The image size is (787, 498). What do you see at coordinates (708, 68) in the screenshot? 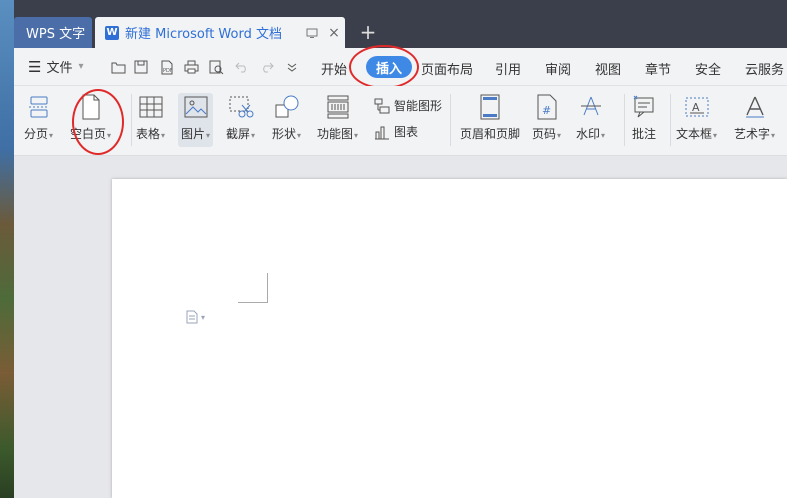
I see `tab-security: 安全` at bounding box center [708, 68].